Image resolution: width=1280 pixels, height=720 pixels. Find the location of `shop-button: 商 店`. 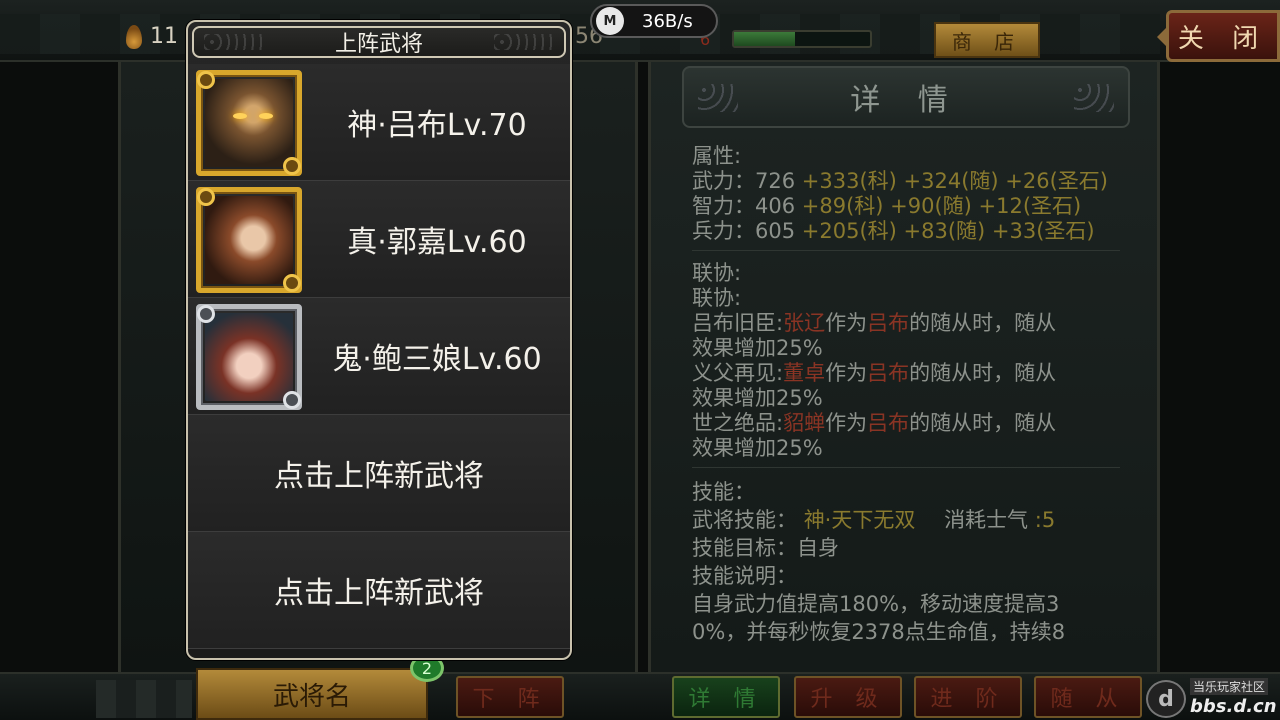

shop-button: 商 店 is located at coordinates (987, 40).